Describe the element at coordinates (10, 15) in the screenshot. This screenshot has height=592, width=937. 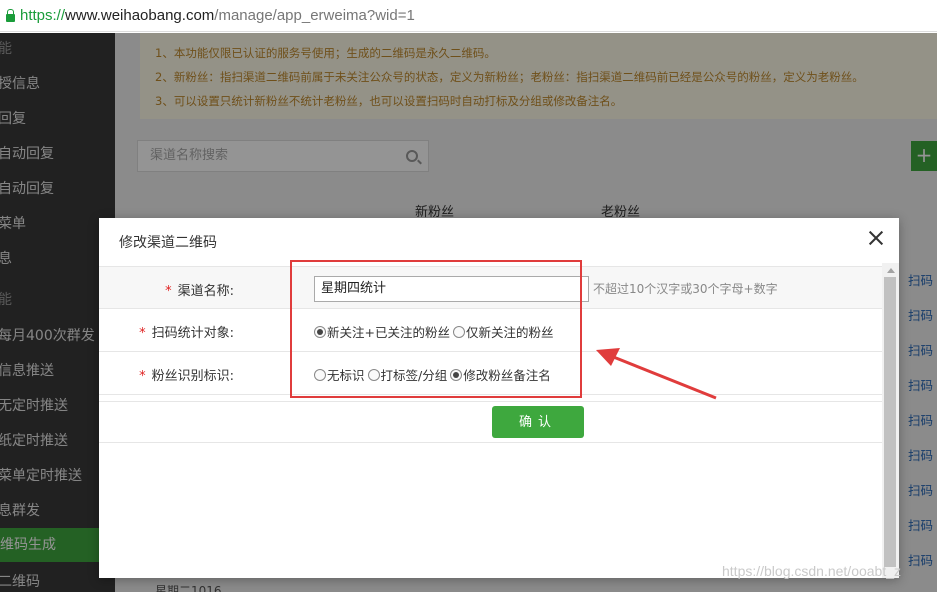
I see `lock-icon` at that location.